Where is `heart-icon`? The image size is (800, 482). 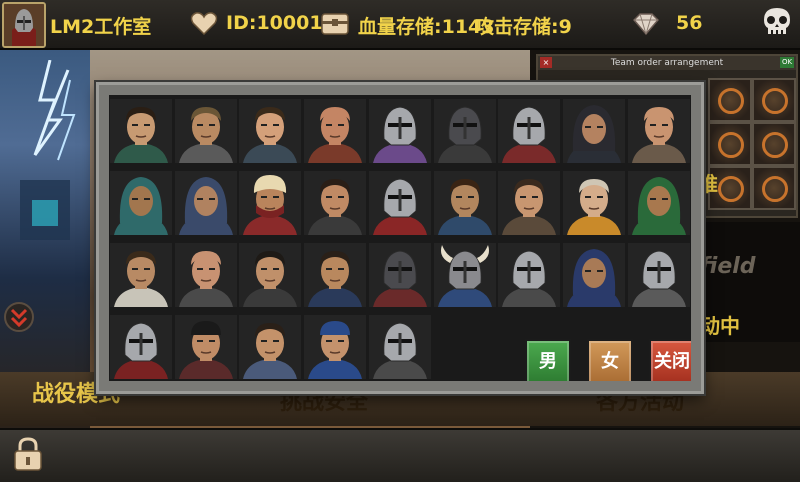
heart-icon is located at coordinates (204, 24).